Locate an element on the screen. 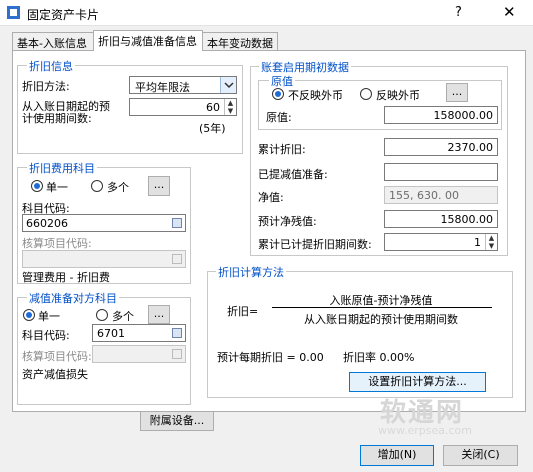 The width and height of the screenshot is (533, 472). life-label-line2: 计使用期间数: is located at coordinates (57, 118).